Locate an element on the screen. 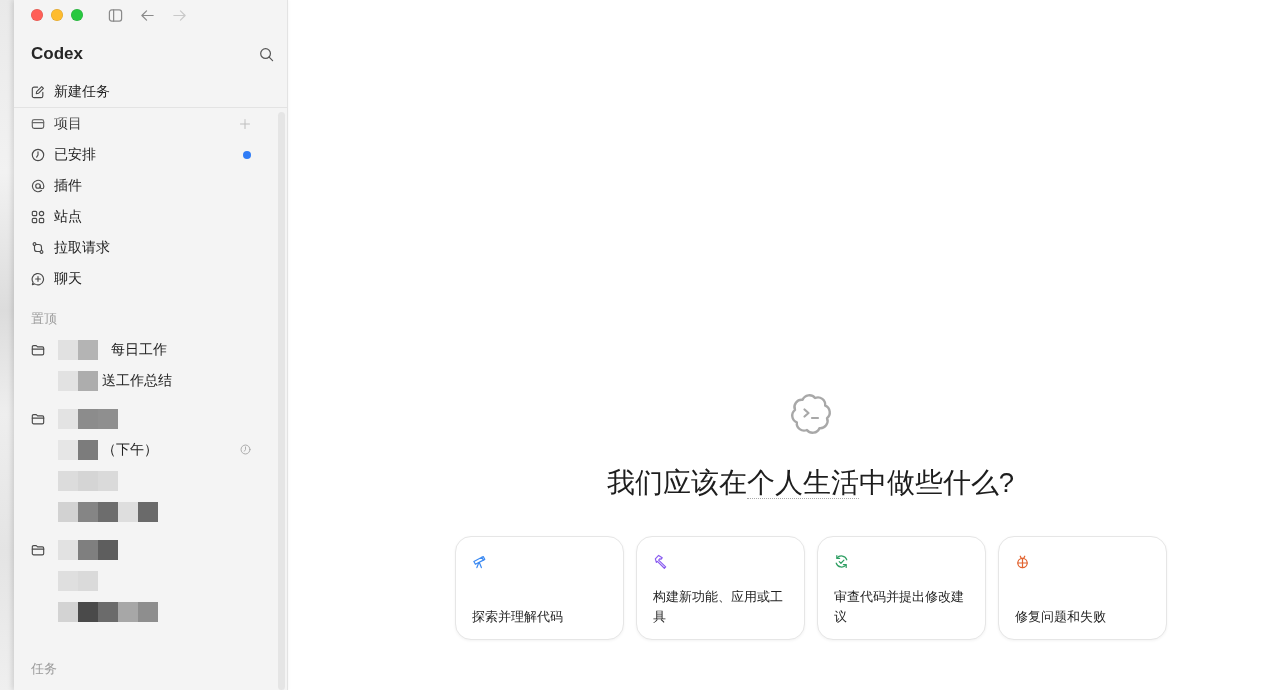 This screenshot has width=1275, height=690. pull-request-icon is located at coordinates (38, 247).